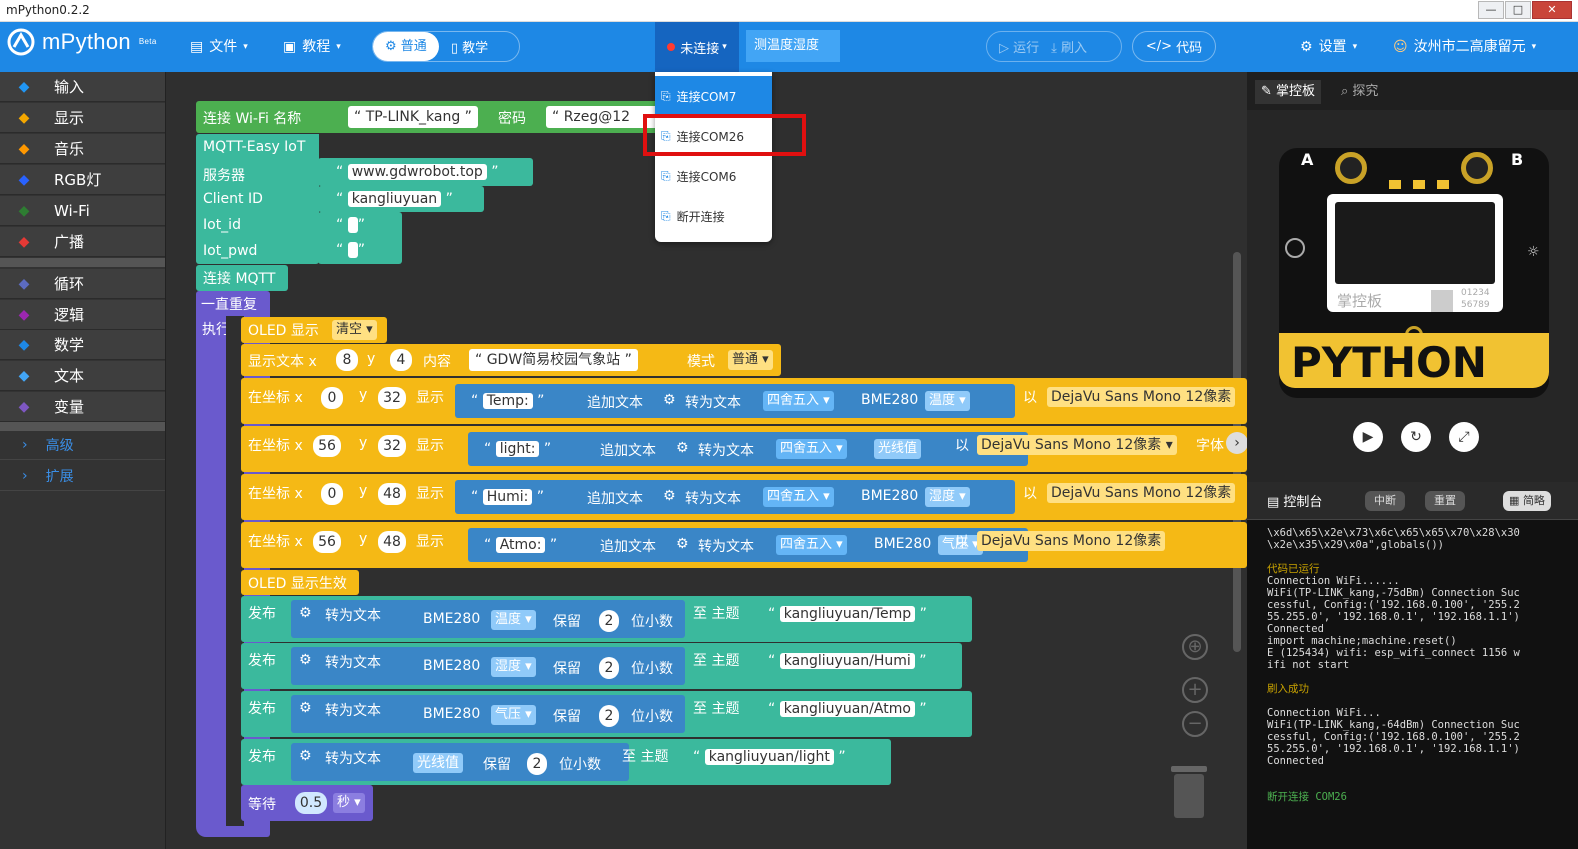  I want to click on display-icon: ◆, so click(24, 117).